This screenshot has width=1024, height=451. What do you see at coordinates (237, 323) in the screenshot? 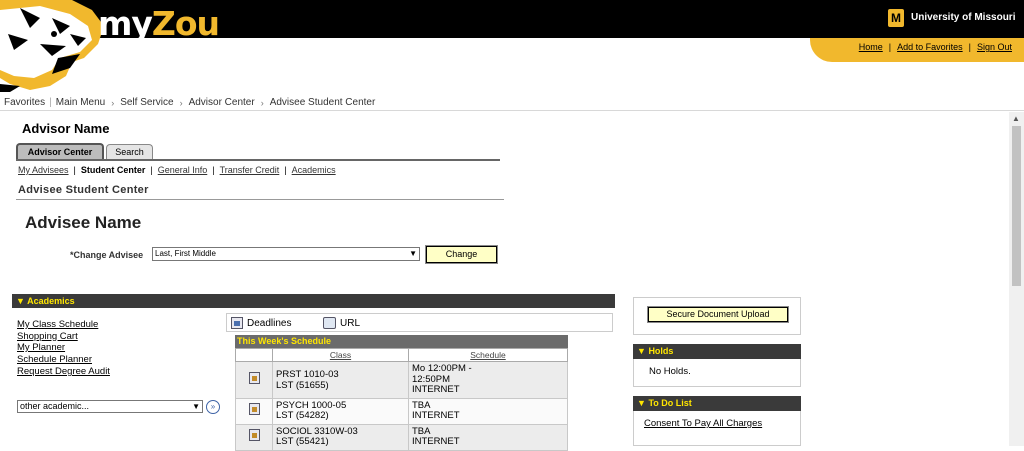
I see `calendar-icon` at bounding box center [237, 323].